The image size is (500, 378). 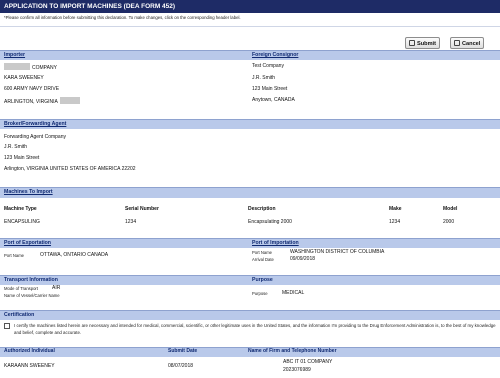 I want to click on firm-name: ABC IT 01 COMPANY, so click(x=308, y=362).